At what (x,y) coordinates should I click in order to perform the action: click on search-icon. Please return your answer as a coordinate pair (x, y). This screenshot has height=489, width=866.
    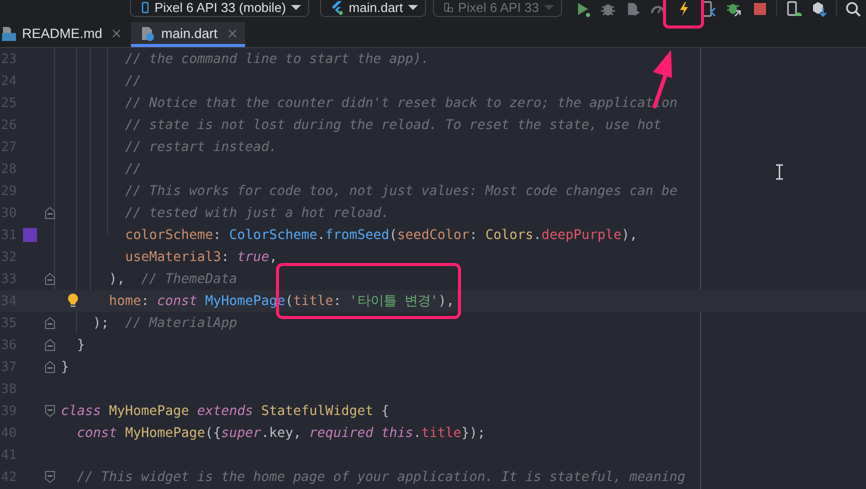
    Looking at the image, I should click on (853, 9).